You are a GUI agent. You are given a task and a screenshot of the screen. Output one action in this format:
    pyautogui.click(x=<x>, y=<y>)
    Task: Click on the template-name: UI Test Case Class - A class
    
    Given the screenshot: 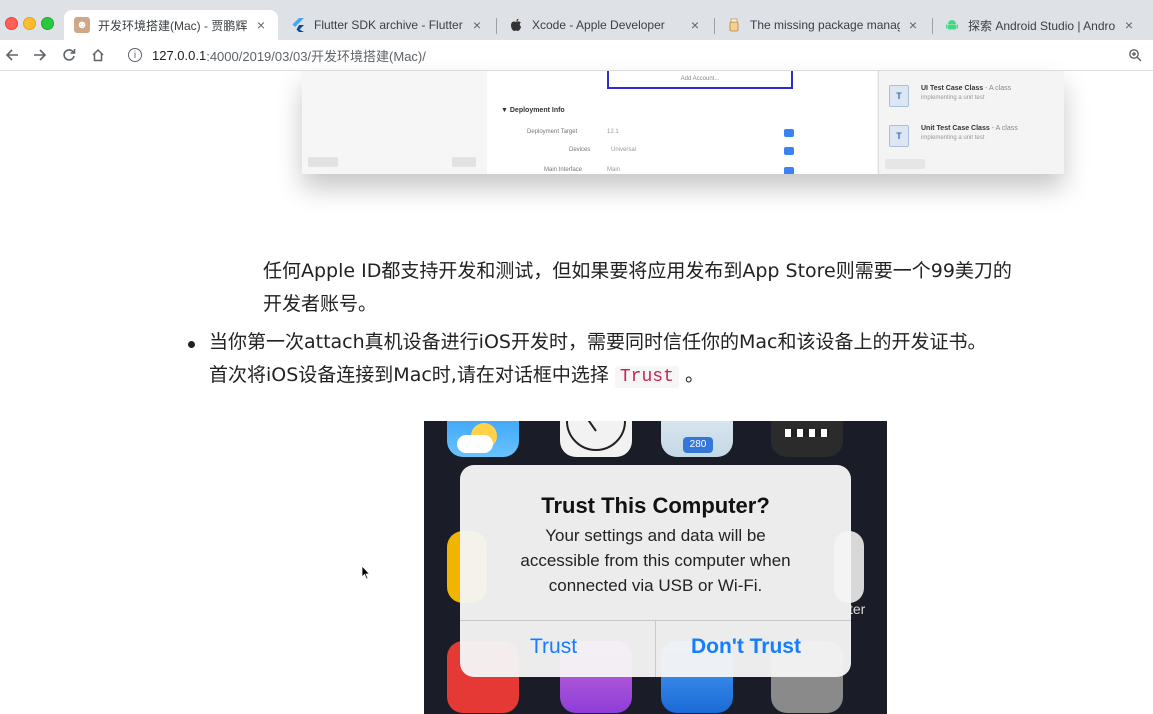 What is the action you would take?
    pyautogui.click(x=966, y=88)
    